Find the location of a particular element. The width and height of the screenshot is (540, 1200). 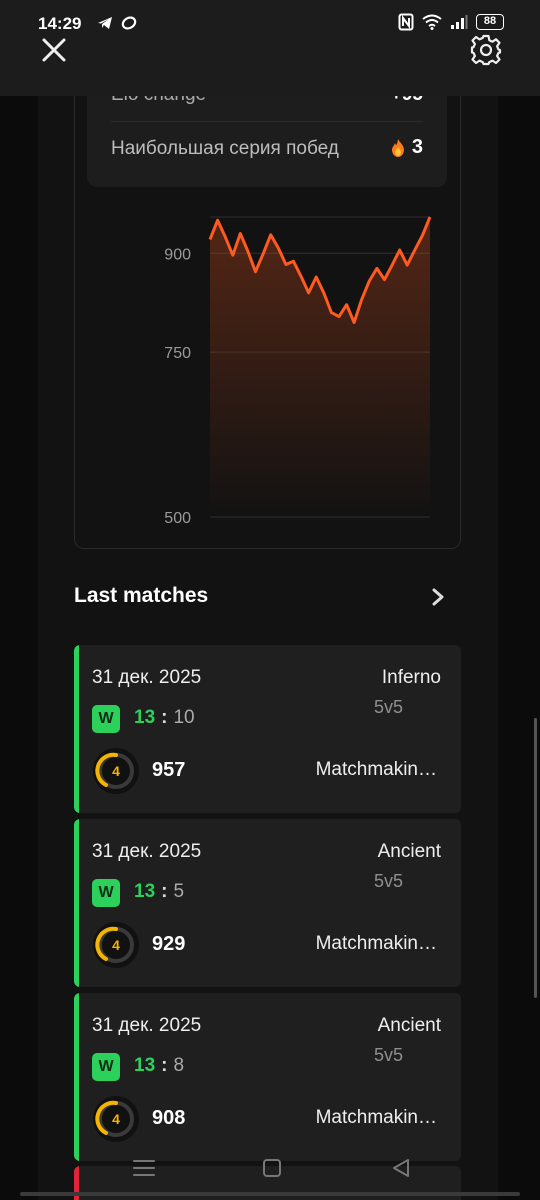

y-tick-label: 750 is located at coordinates (177, 353).